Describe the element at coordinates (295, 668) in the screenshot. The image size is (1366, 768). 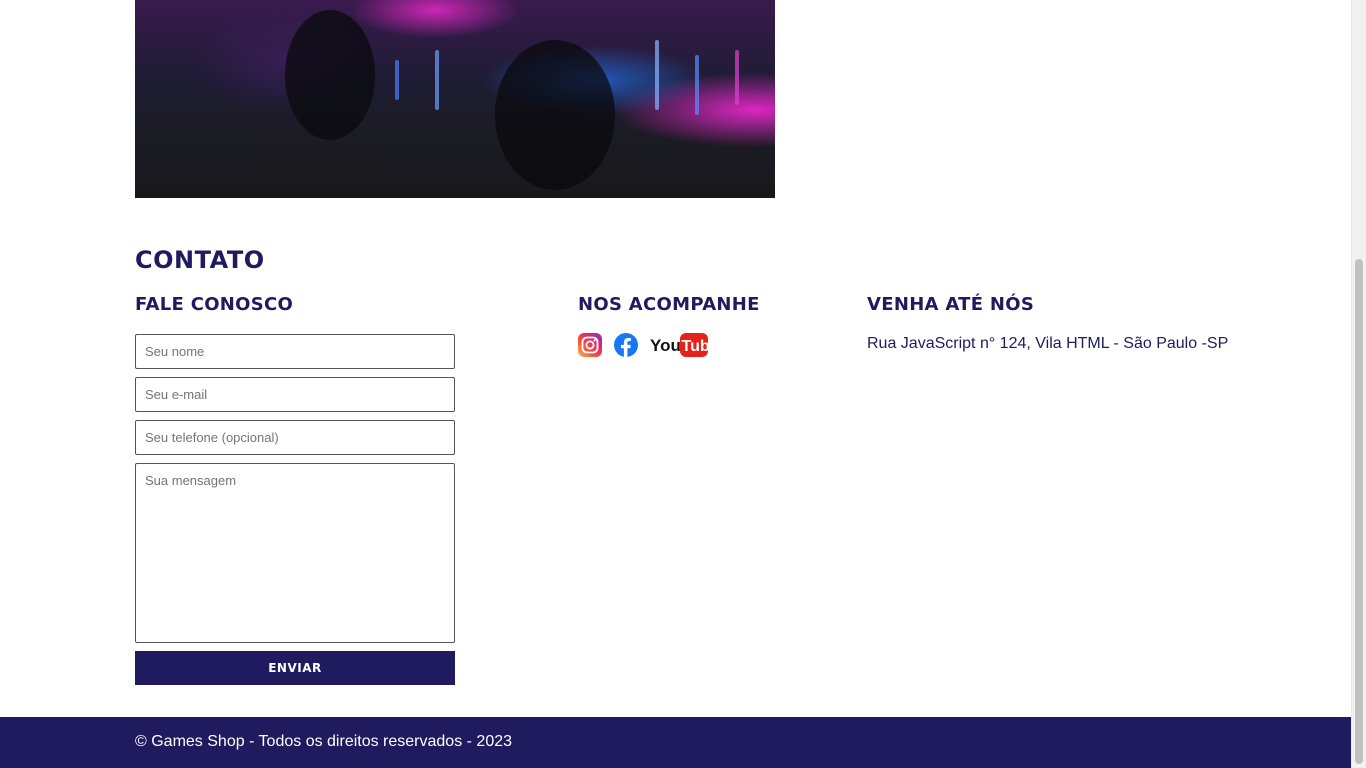
I see `send-button: Enviar` at that location.